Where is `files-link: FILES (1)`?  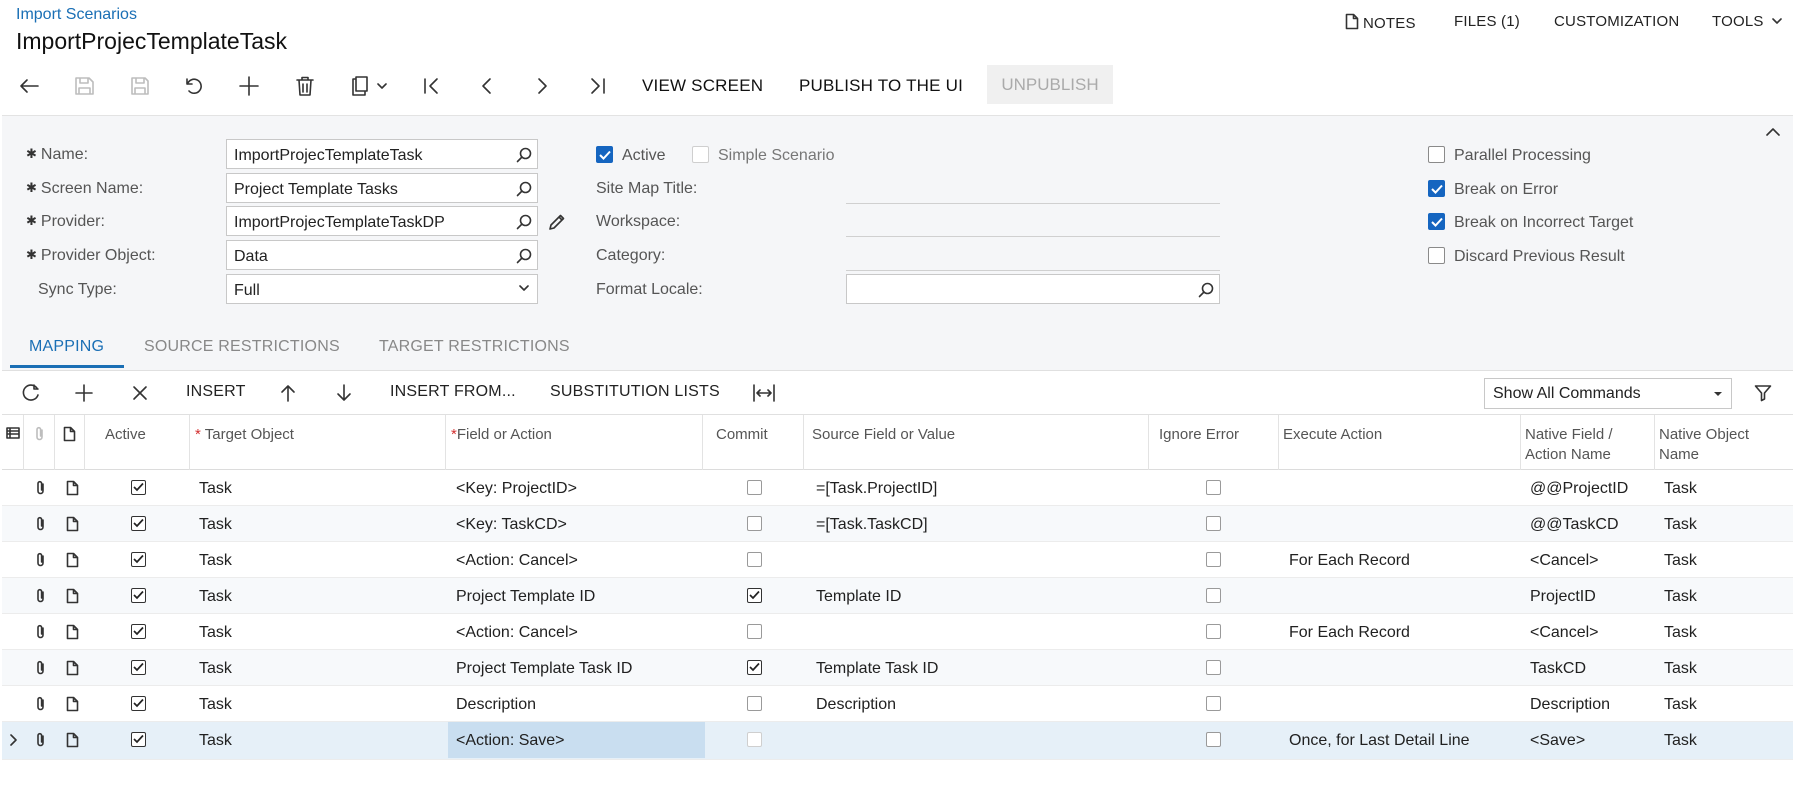 files-link: FILES (1) is located at coordinates (1487, 21).